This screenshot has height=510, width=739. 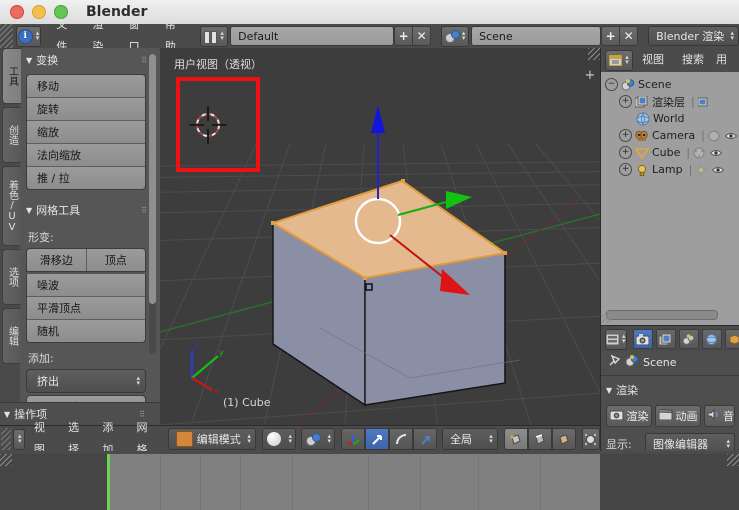 What do you see at coordinates (672, 135) in the screenshot?
I see `outliner-row-camera: + Camera |` at bounding box center [672, 135].